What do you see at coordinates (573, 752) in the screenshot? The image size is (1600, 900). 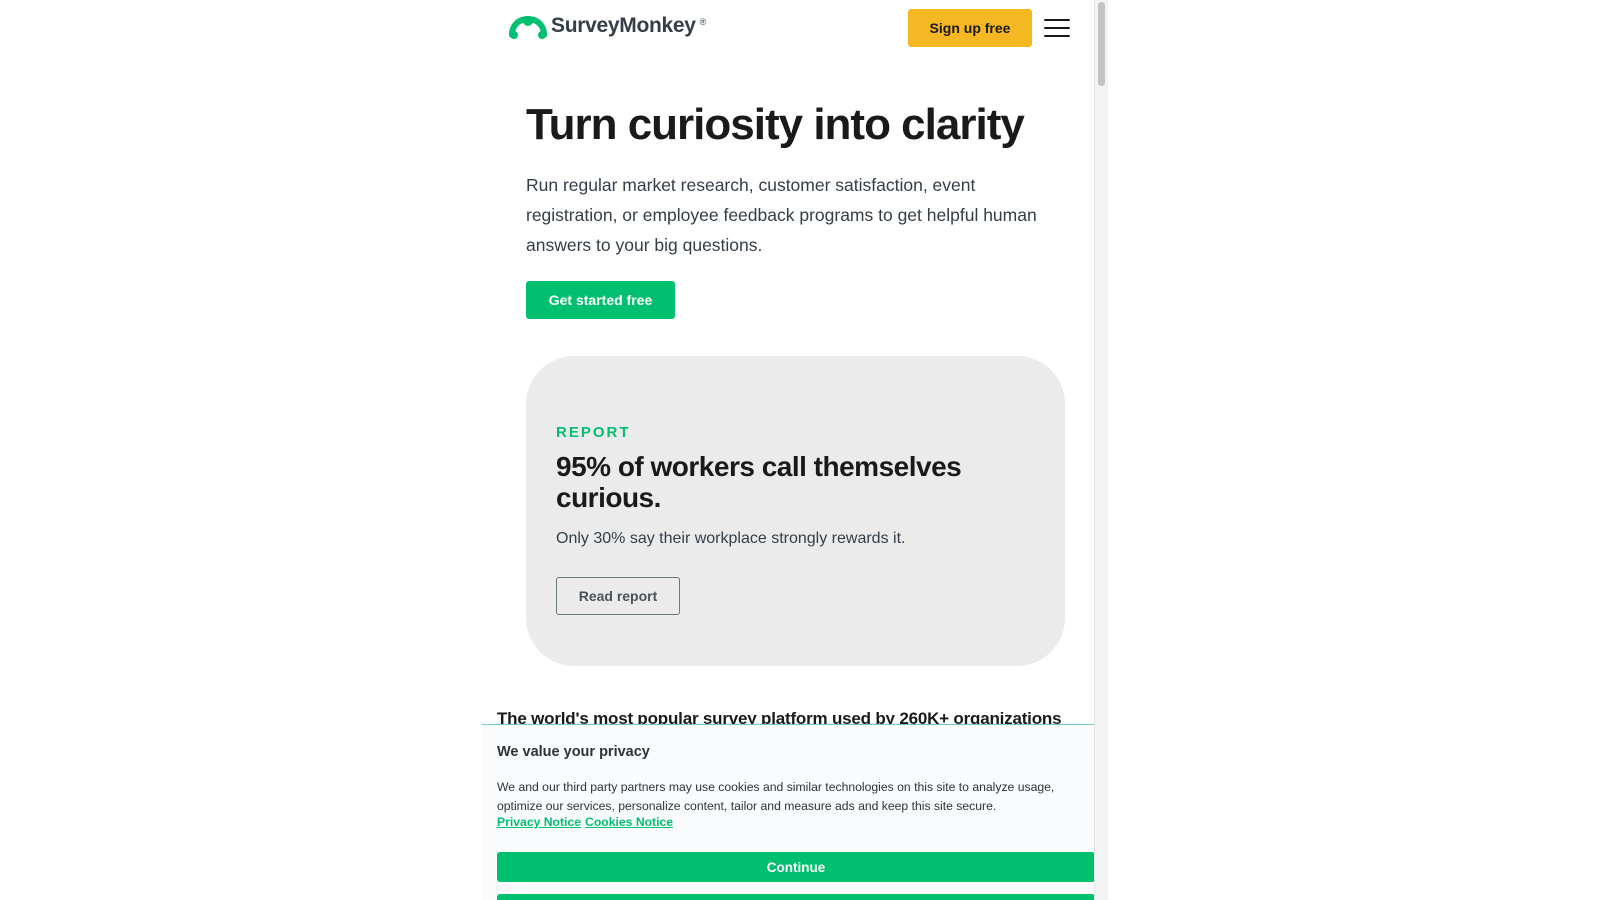 I see `cookie-banner-title: We value your privacy` at bounding box center [573, 752].